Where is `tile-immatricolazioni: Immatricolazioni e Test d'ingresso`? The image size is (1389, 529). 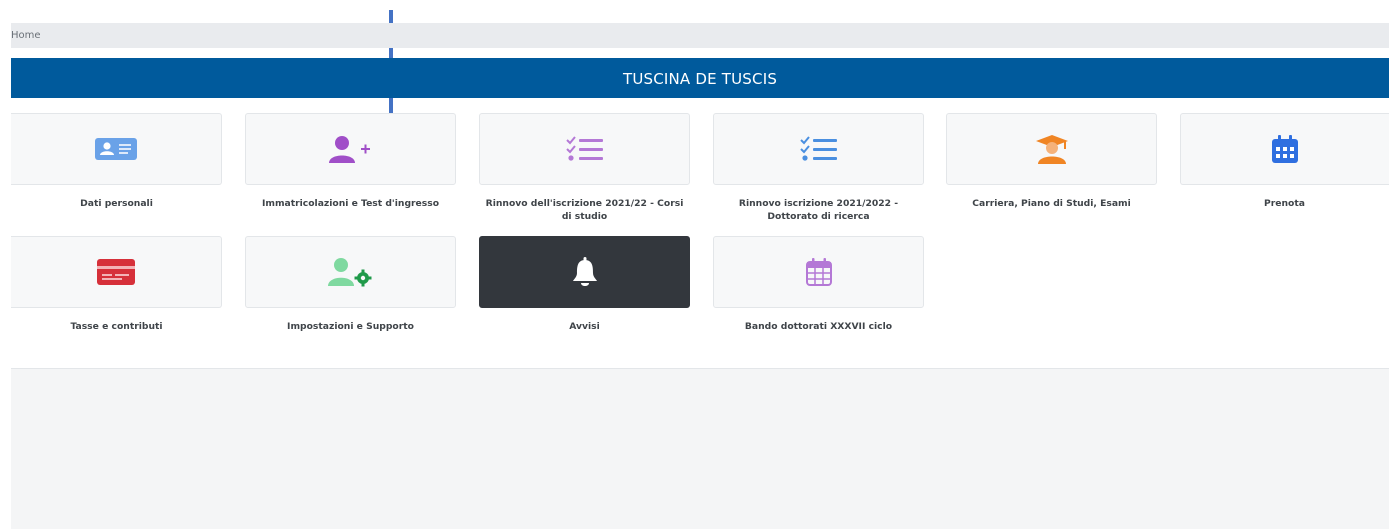
tile-immatricolazioni: Immatricolazioni e Test d'ingresso is located at coordinates (350, 161).